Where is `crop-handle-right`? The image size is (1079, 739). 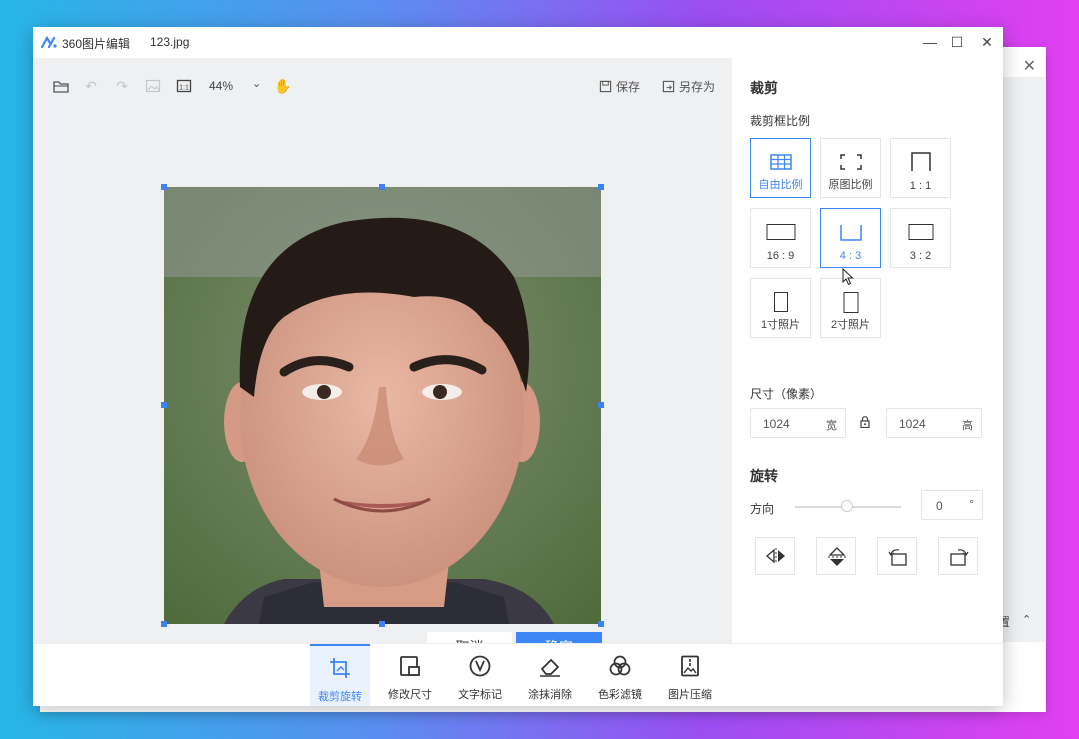 crop-handle-right is located at coordinates (601, 405).